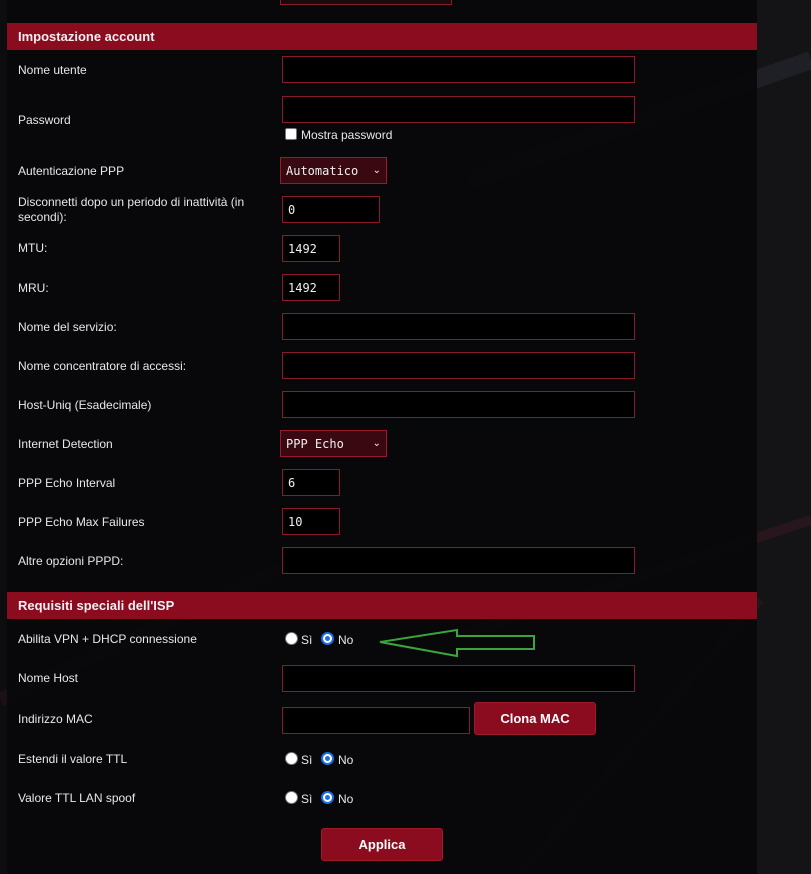  Describe the element at coordinates (71, 561) in the screenshot. I see `pppd-options-label: Altre opzioni PPPD:` at that location.